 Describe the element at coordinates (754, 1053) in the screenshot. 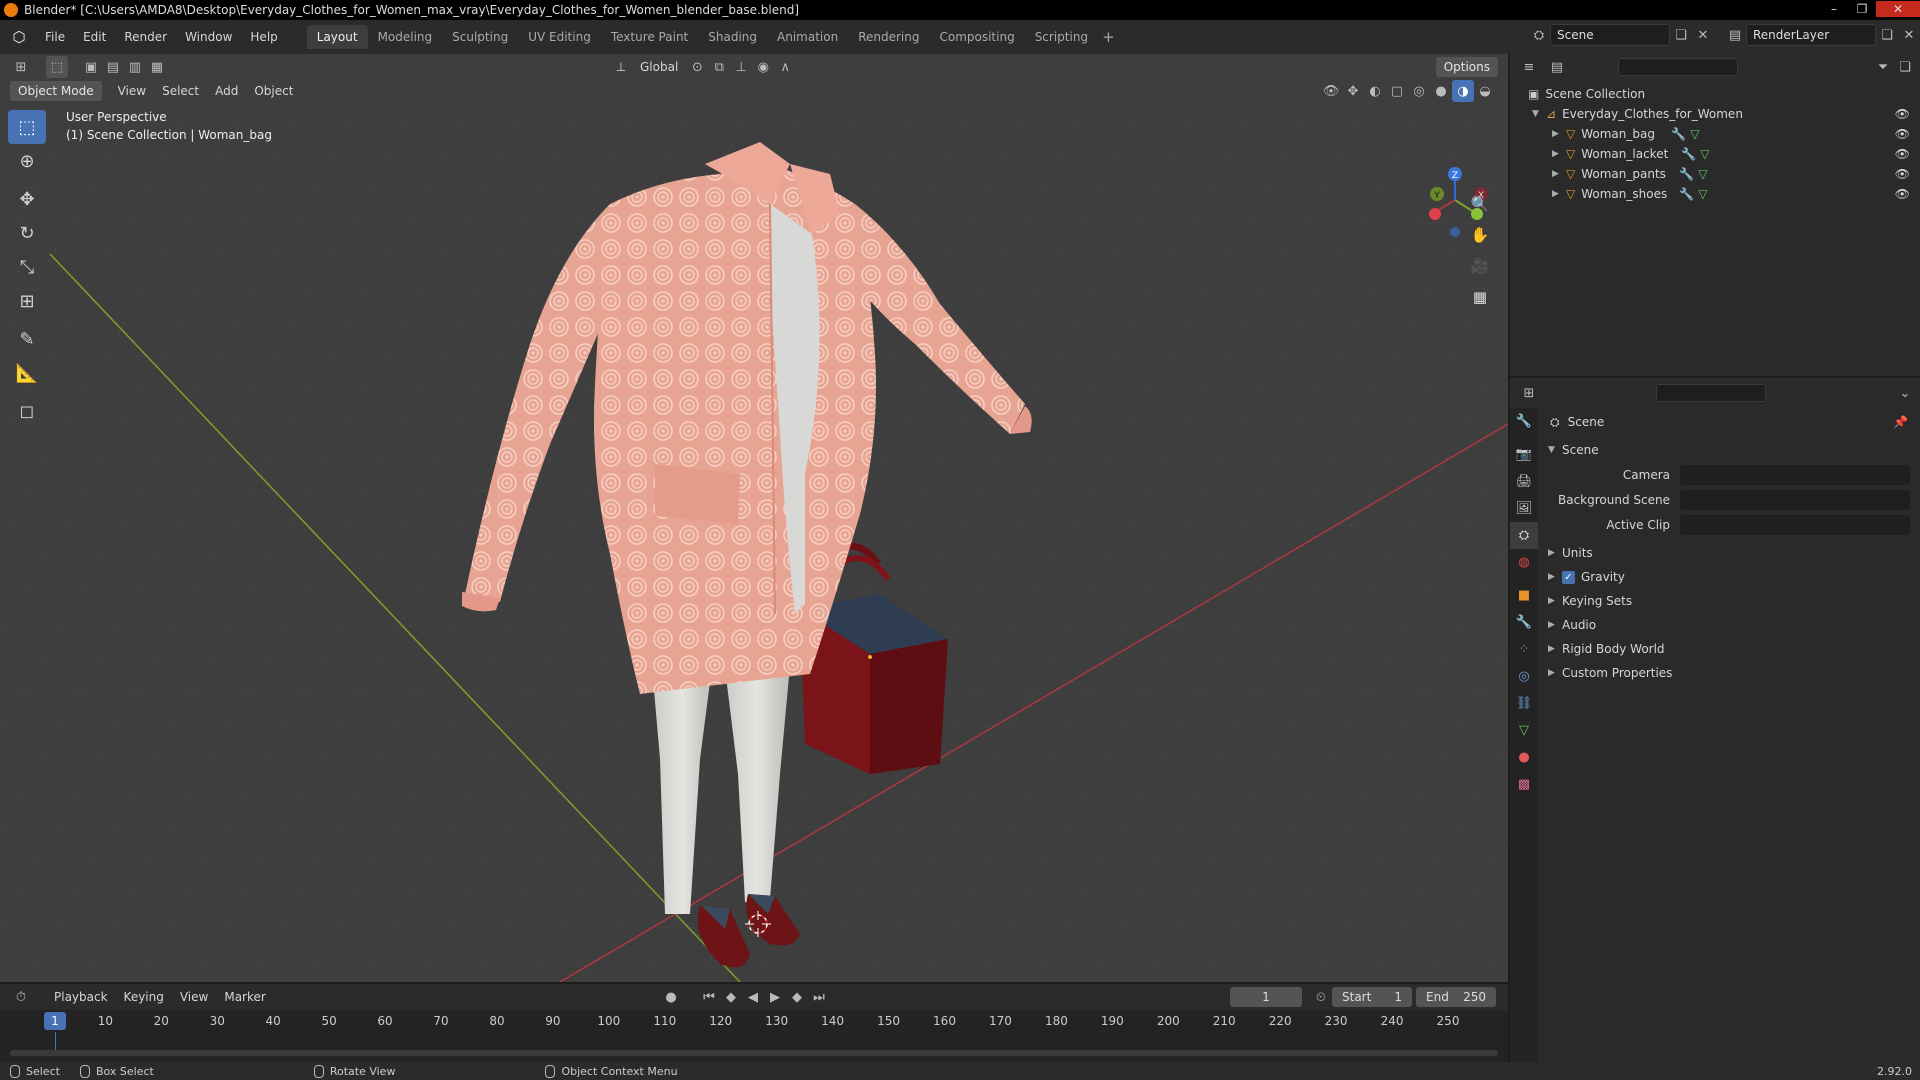

I see `timeline-scrollbar` at that location.